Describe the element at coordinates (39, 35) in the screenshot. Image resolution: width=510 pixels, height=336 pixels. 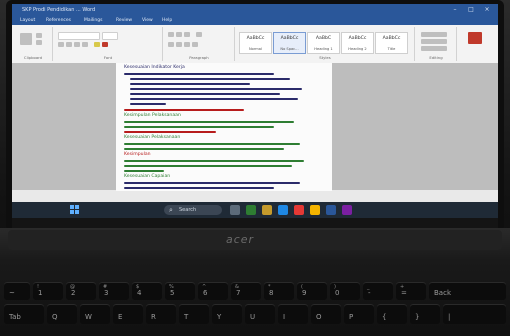
I see `cut-icon` at that location.